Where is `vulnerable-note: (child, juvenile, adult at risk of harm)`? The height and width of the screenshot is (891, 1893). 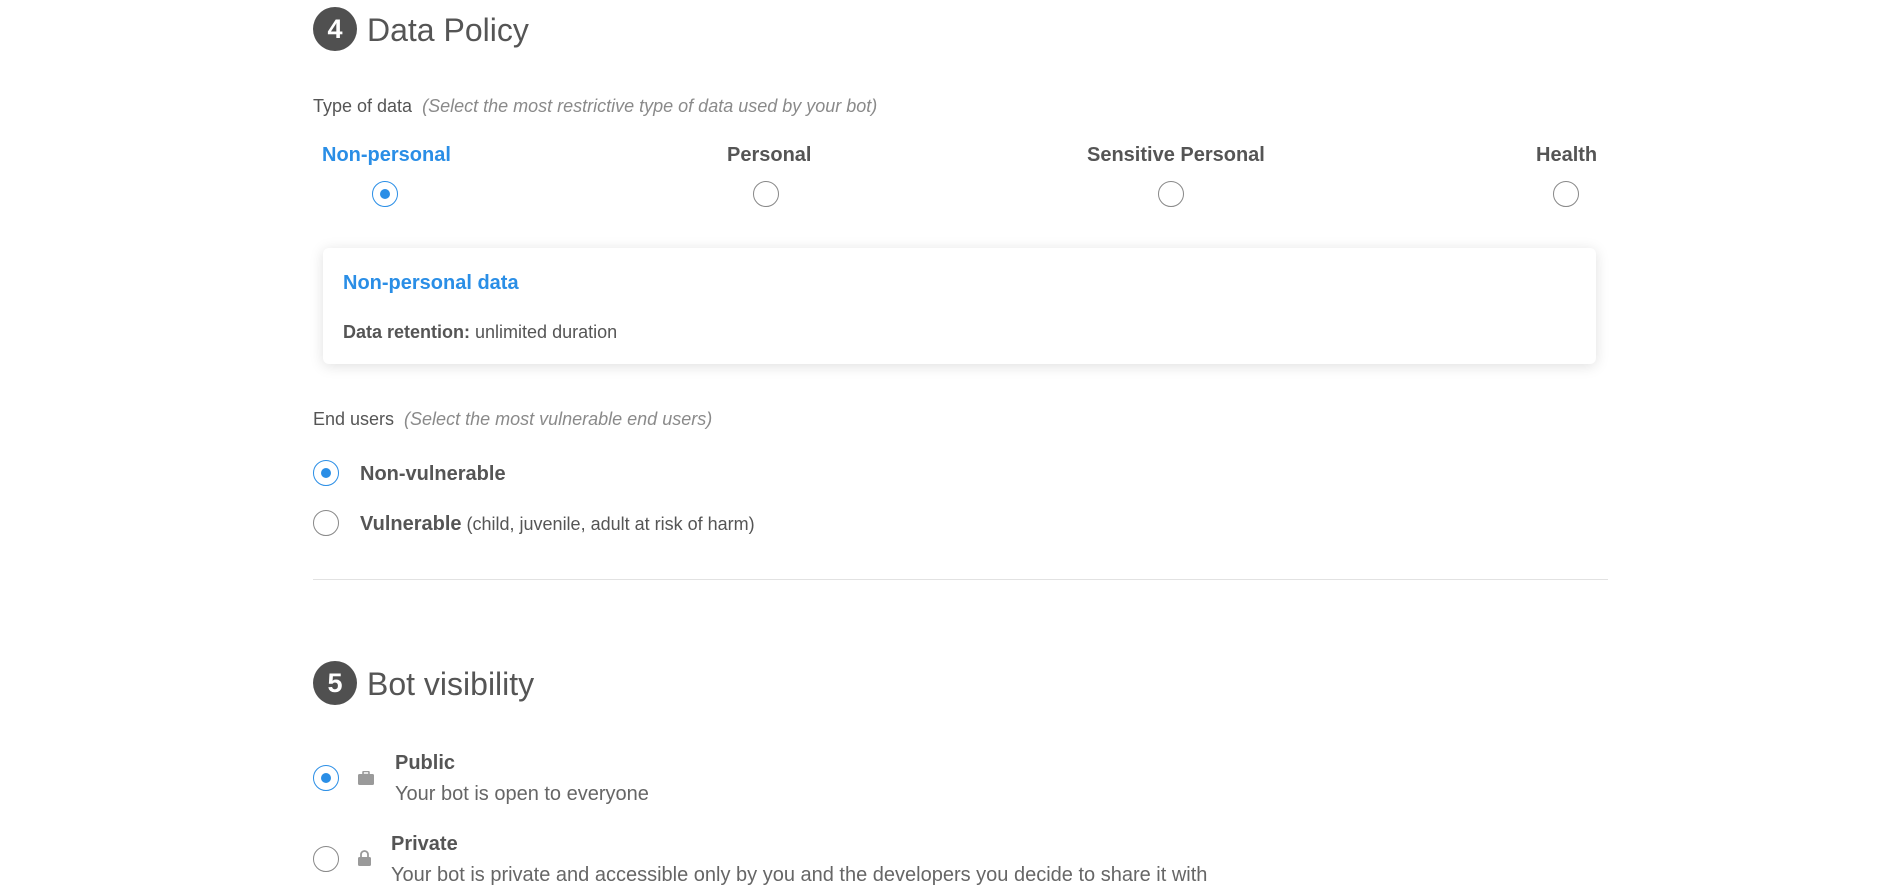 vulnerable-note: (child, juvenile, adult at risk of harm) is located at coordinates (610, 524).